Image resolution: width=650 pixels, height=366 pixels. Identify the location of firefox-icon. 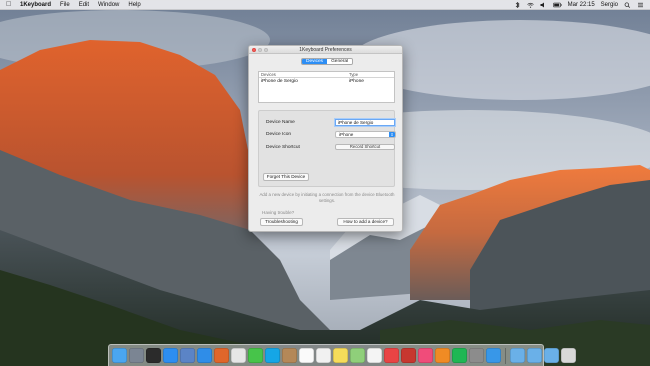
(221, 355).